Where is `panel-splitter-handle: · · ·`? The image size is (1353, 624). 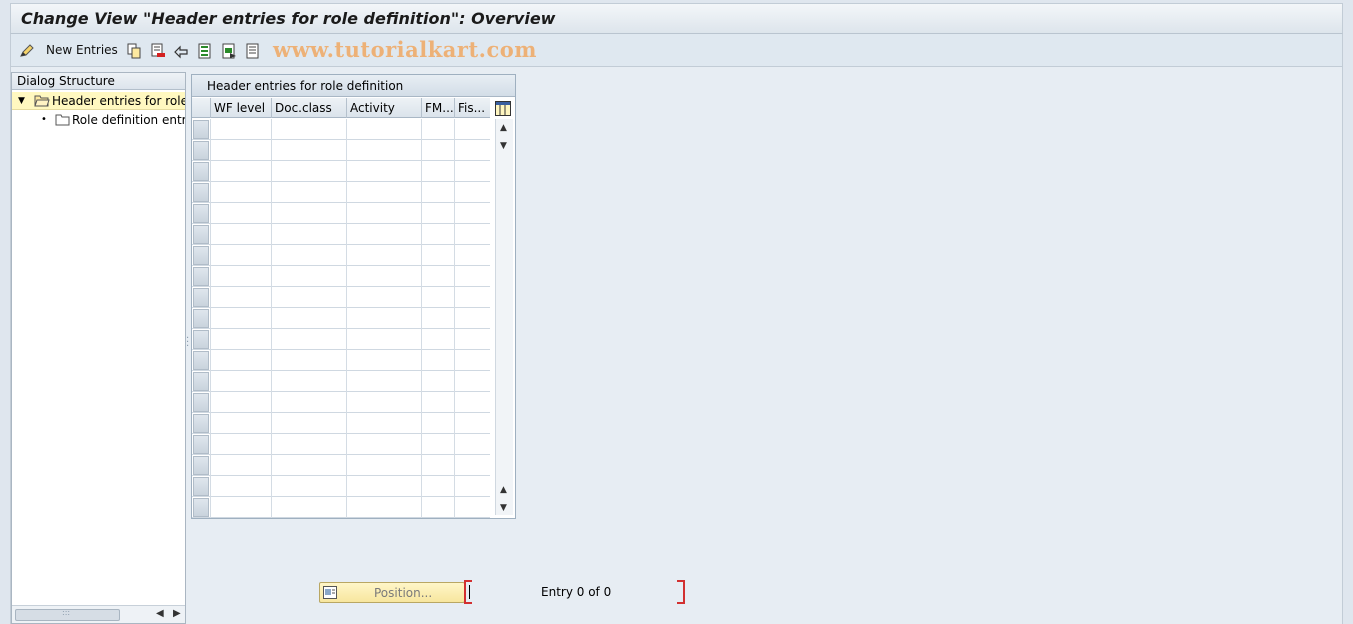
panel-splitter-handle: · · · is located at coordinates (188, 343).